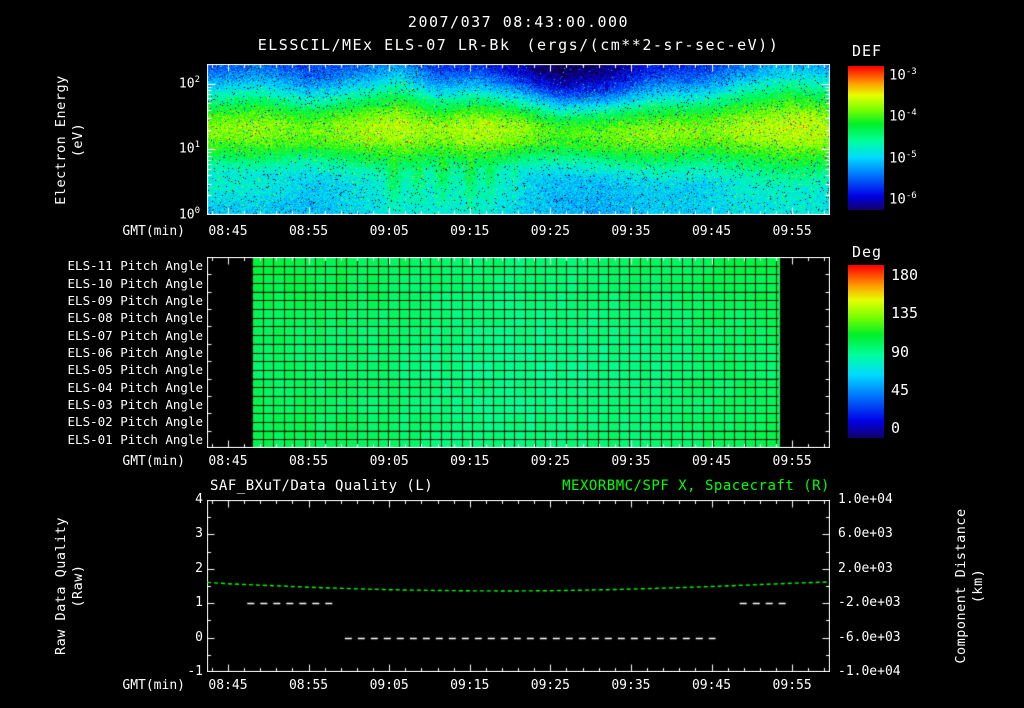 This screenshot has height=708, width=1024. What do you see at coordinates (696, 486) in the screenshot?
I see `bottom-right-title: MEXORBMC/SPF X, Spacecraft (R)` at bounding box center [696, 486].